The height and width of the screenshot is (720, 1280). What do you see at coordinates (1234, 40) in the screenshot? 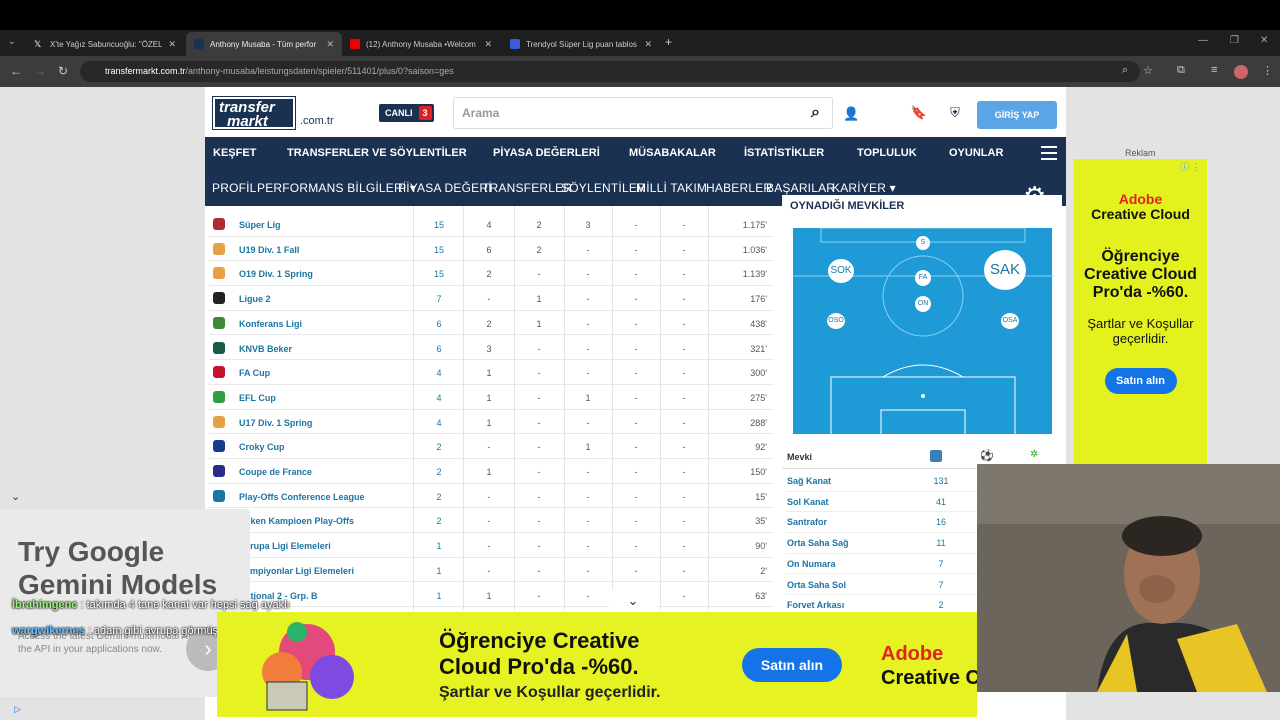
I see `maximize-button: ❐` at bounding box center [1234, 40].